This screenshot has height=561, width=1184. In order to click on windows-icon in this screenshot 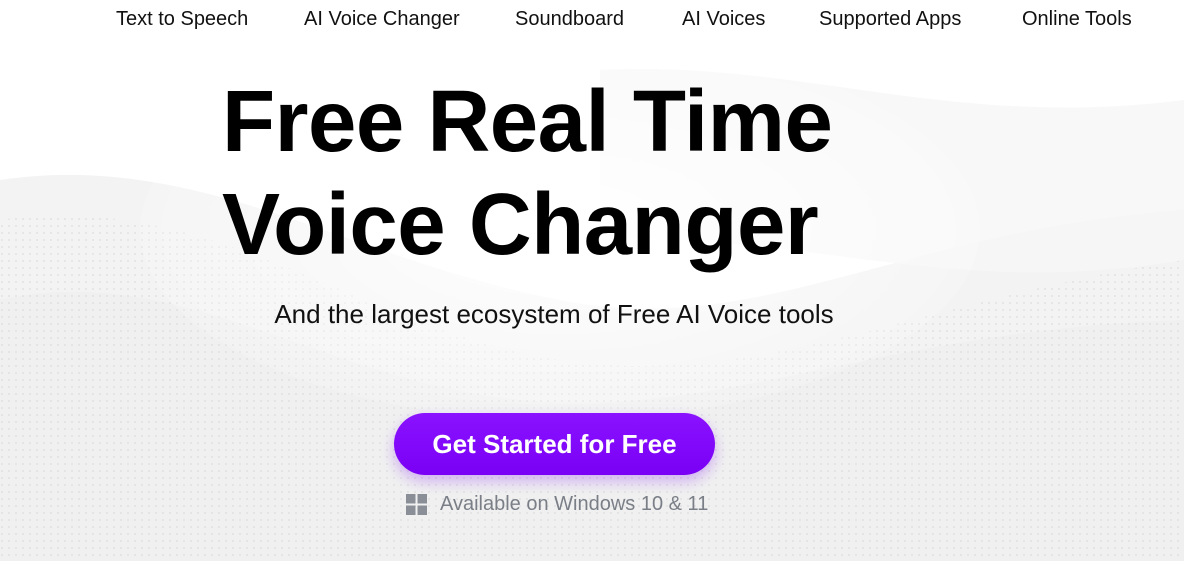, I will do `click(416, 504)`.